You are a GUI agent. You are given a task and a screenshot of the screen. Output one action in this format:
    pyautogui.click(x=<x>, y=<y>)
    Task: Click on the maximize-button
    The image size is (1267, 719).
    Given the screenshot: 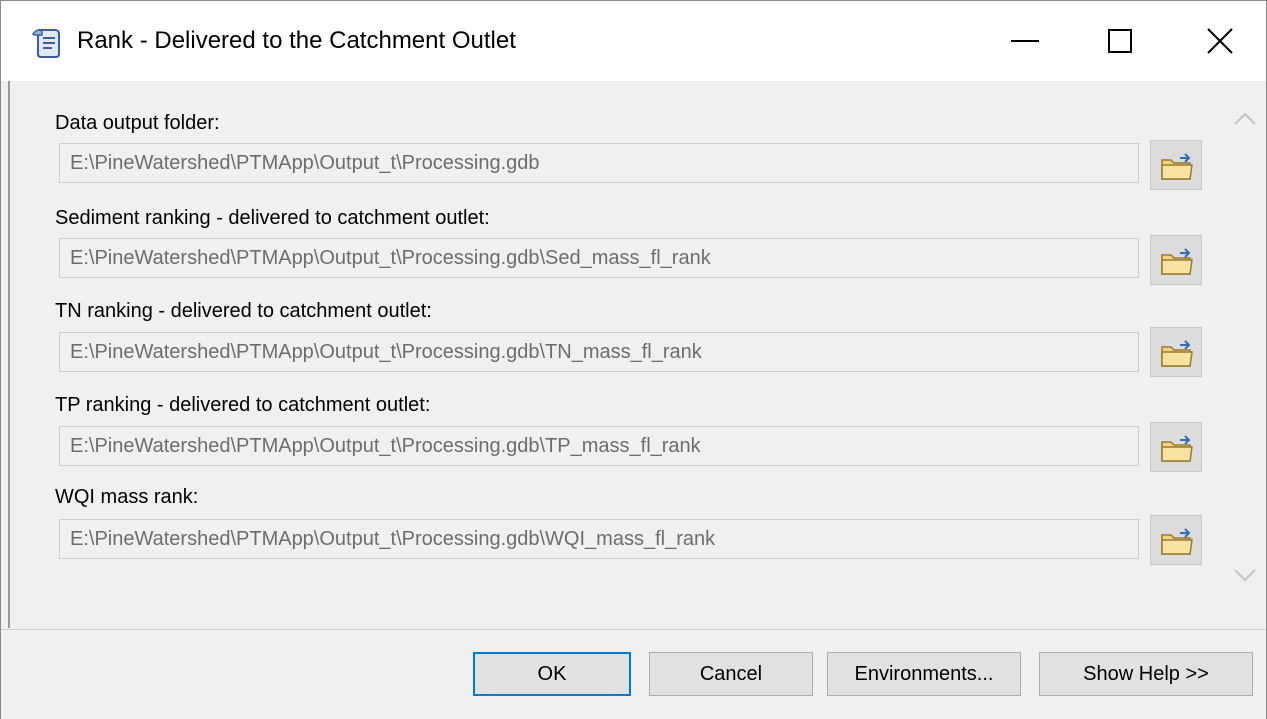 What is the action you would take?
    pyautogui.click(x=1123, y=41)
    